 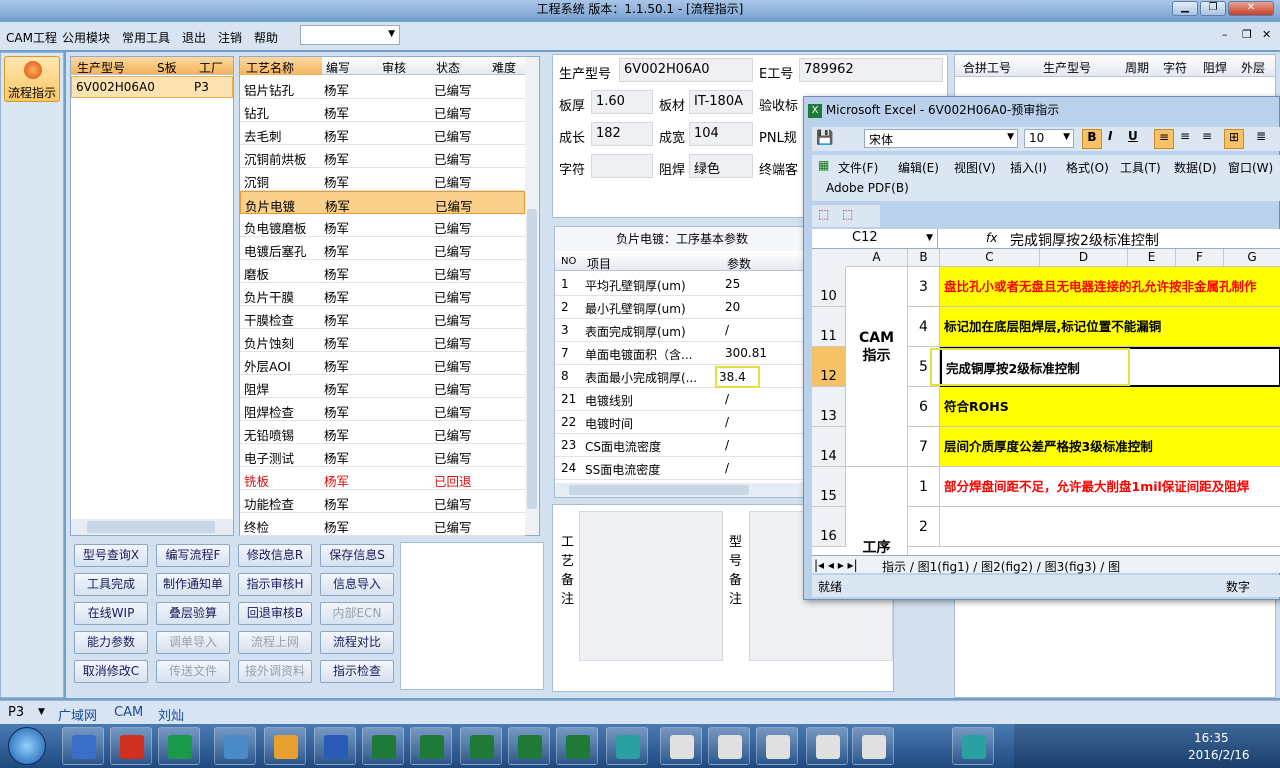 What do you see at coordinates (357, 671) in the screenshot?
I see `action-button: 指示检查` at bounding box center [357, 671].